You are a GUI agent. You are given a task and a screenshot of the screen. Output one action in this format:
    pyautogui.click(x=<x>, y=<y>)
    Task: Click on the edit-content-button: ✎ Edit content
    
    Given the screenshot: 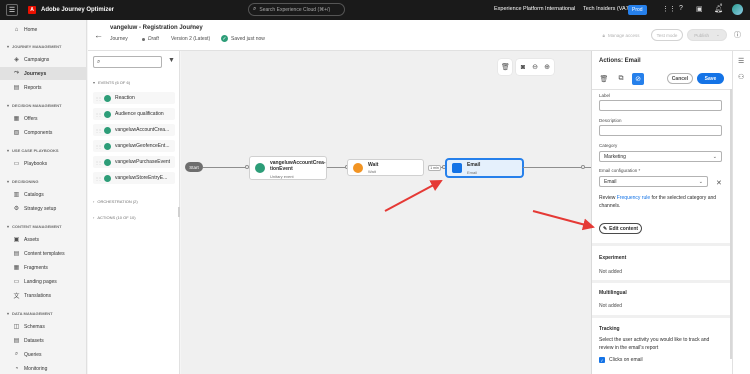 What is the action you would take?
    pyautogui.click(x=620, y=228)
    